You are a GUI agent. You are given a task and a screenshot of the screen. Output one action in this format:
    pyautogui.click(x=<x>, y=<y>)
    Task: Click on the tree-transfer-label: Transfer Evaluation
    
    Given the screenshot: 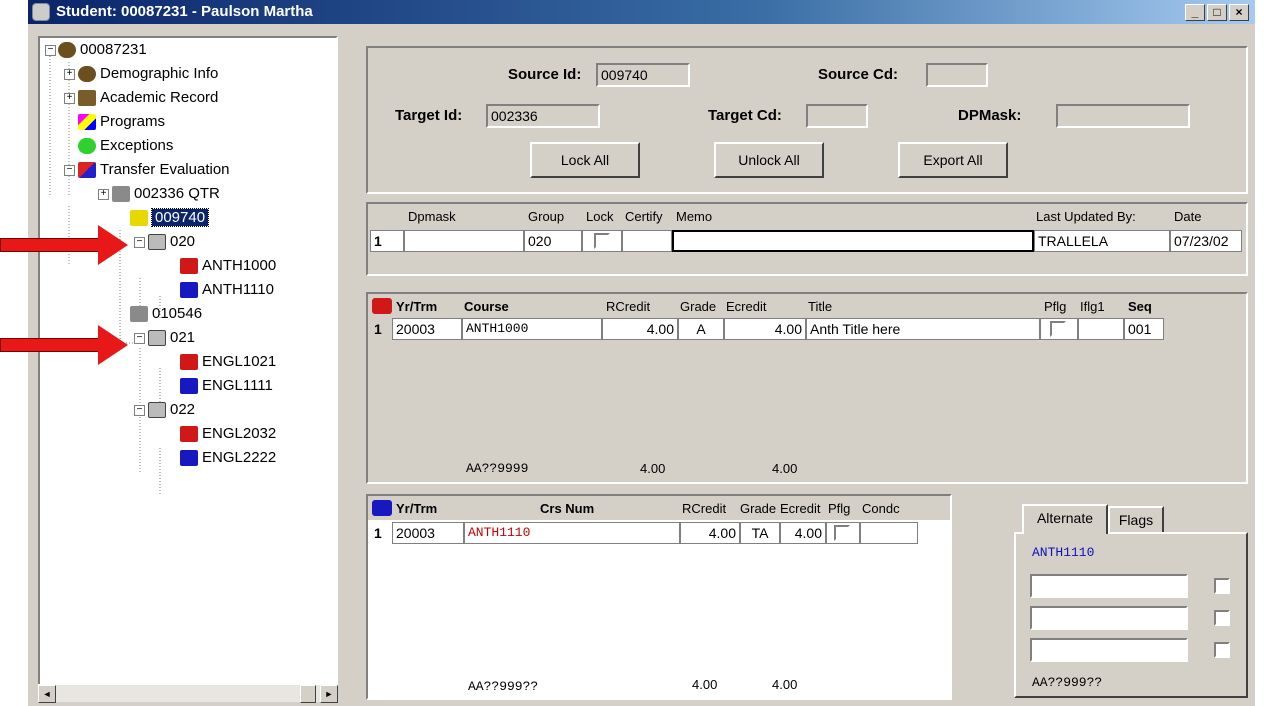 What is the action you would take?
    pyautogui.click(x=165, y=169)
    